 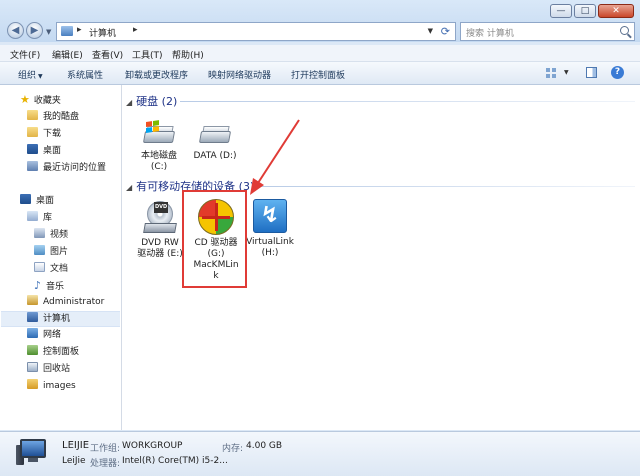 What do you see at coordinates (233, 449) in the screenshot?
I see `memory-label: 内存:` at bounding box center [233, 449].